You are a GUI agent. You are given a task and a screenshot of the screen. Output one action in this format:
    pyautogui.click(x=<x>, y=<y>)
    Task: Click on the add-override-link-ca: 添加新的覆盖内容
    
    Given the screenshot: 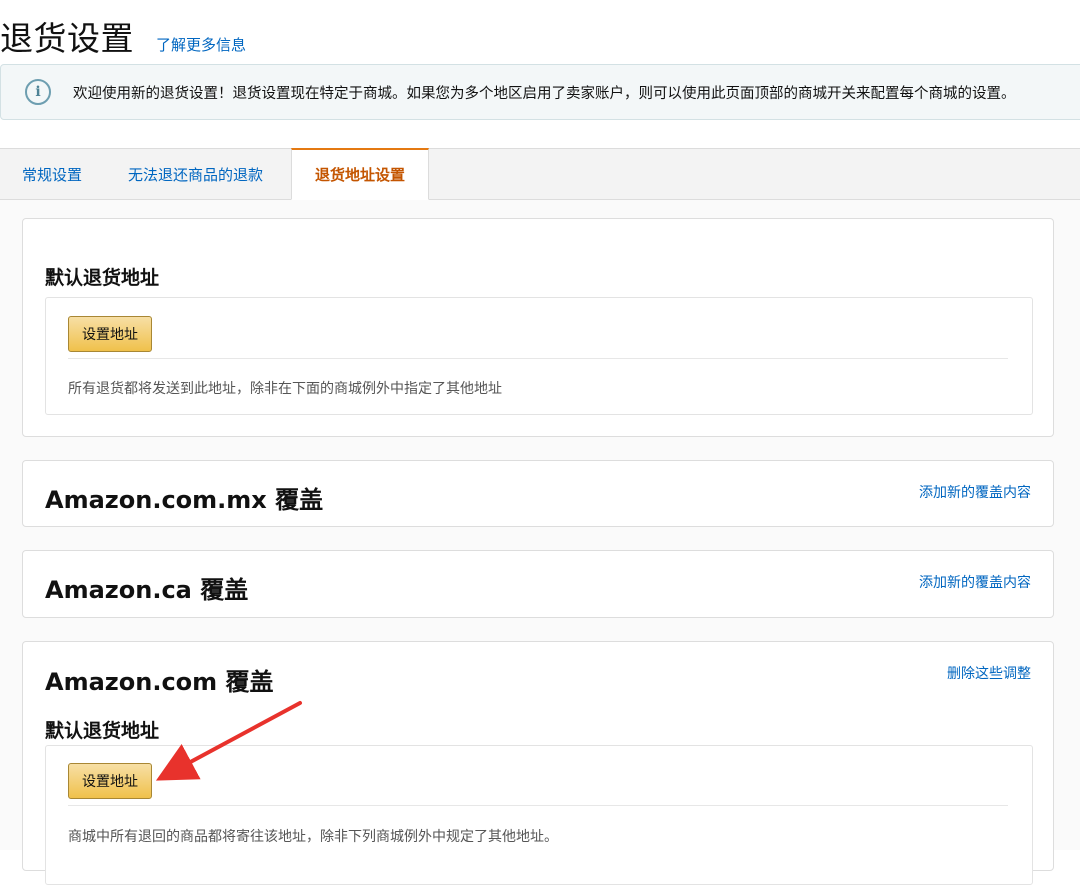 What is the action you would take?
    pyautogui.click(x=975, y=582)
    